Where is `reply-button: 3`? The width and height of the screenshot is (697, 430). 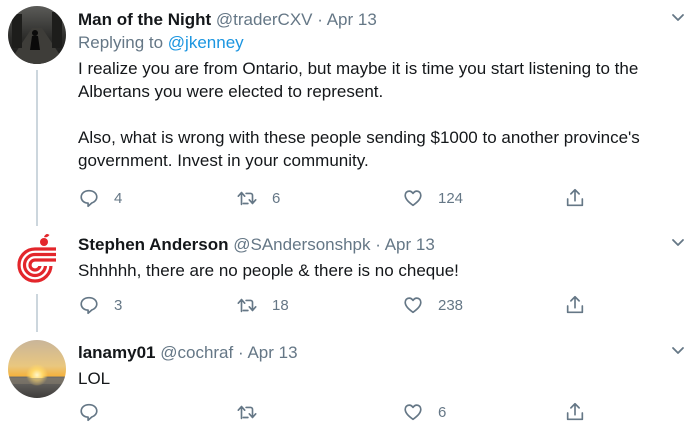 reply-button: 3 is located at coordinates (100, 305).